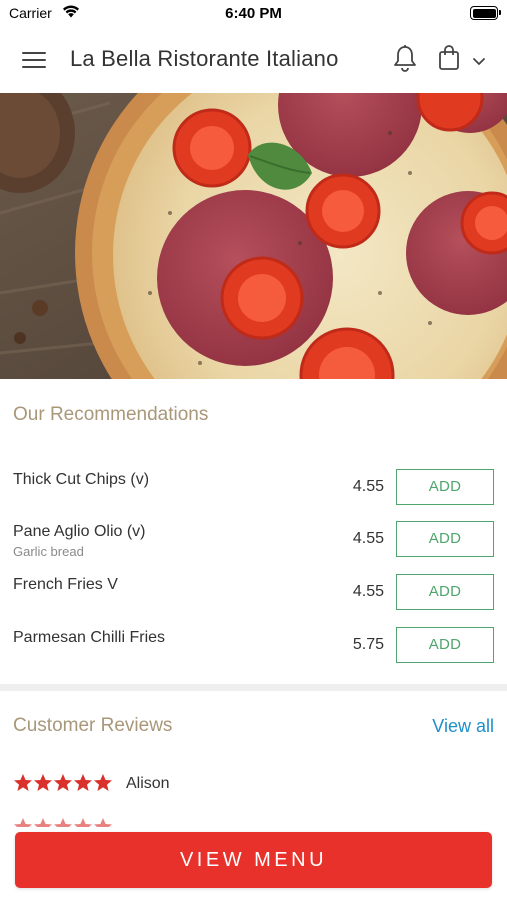 This screenshot has height=900, width=507. What do you see at coordinates (63, 785) in the screenshot?
I see `star-rating` at bounding box center [63, 785].